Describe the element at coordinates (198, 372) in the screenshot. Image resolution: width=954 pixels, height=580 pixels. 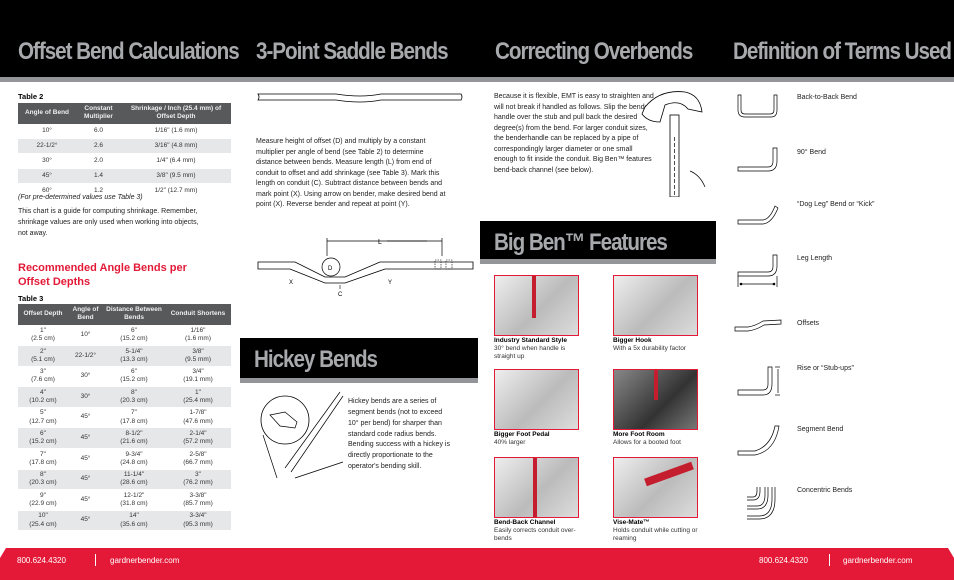
I see `table3-cell-text: 3/4"` at that location.